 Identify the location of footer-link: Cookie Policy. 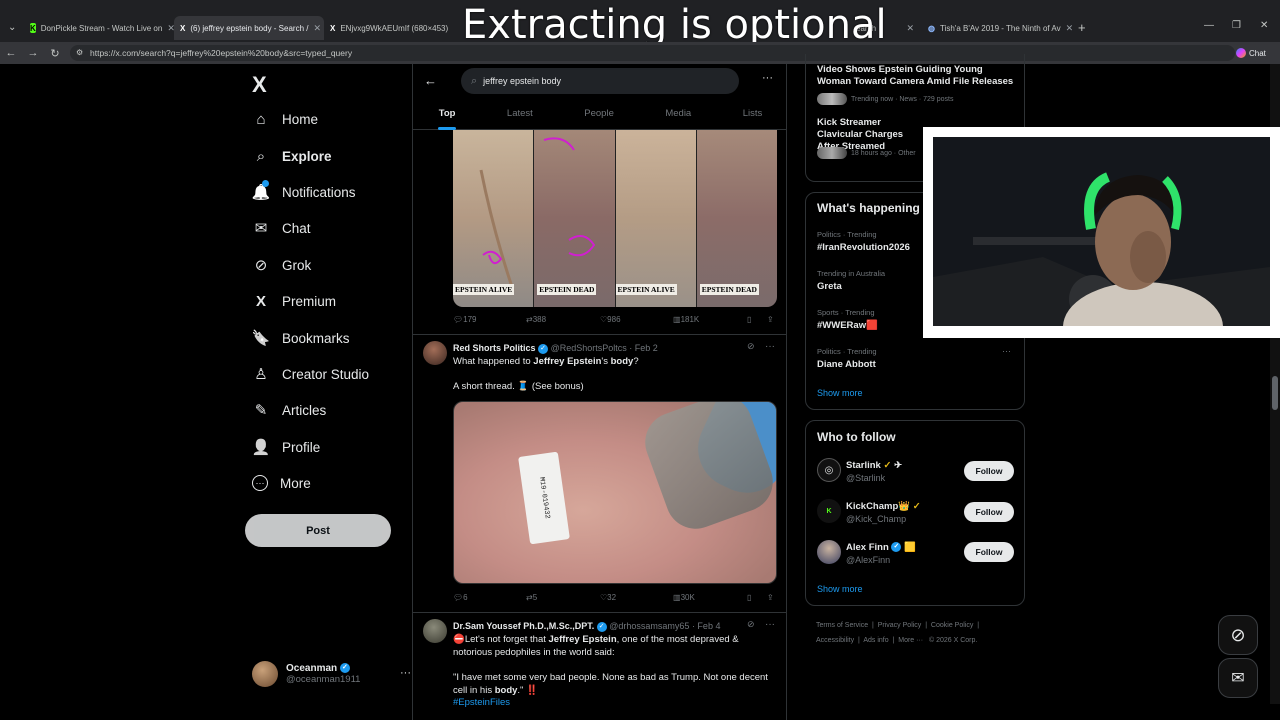
(952, 625).